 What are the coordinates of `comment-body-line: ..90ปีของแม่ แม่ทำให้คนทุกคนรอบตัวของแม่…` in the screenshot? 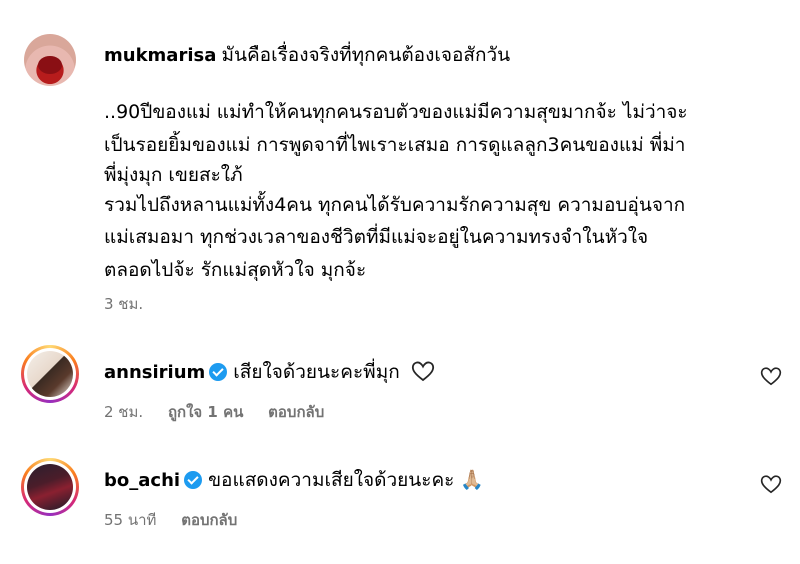 It's located at (396, 112).